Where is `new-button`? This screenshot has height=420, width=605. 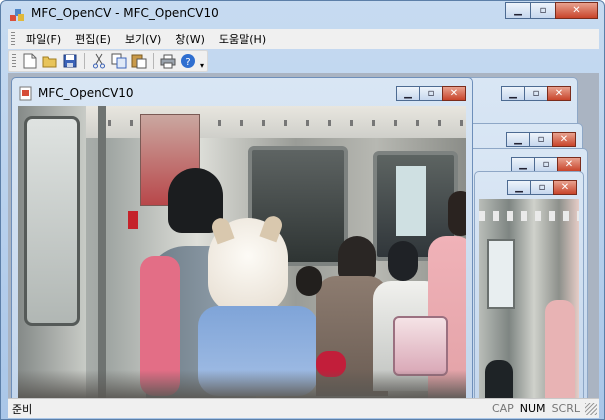
new-button is located at coordinates (30, 61).